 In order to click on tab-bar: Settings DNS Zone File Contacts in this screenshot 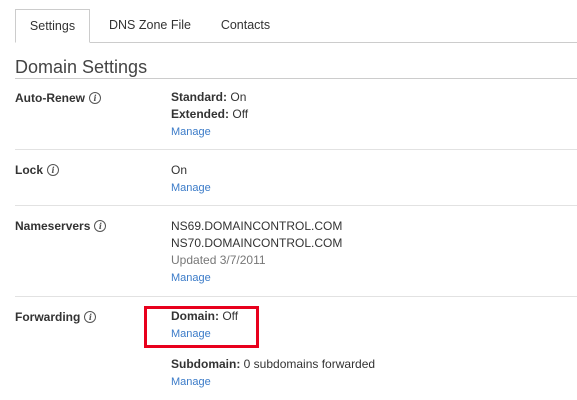, I will do `click(288, 21)`.